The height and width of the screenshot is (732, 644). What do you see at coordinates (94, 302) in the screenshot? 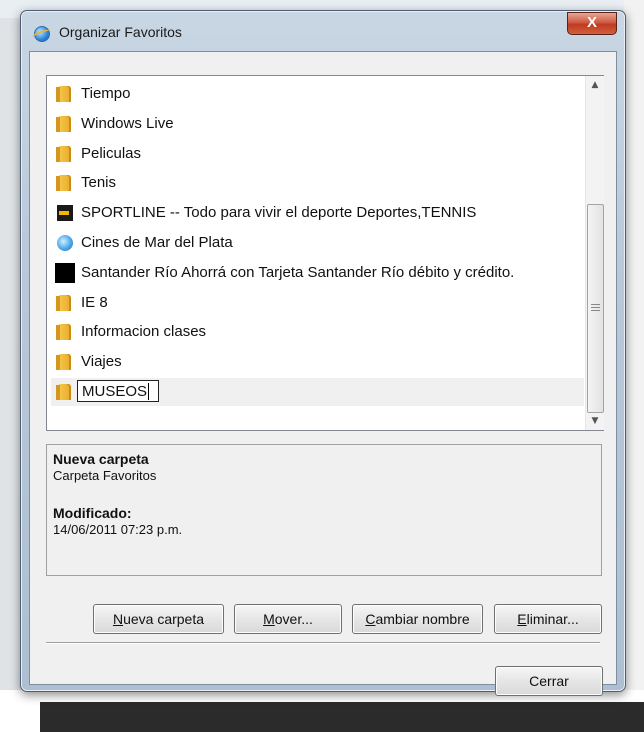
I see `favorite-label: IE 8` at bounding box center [94, 302].